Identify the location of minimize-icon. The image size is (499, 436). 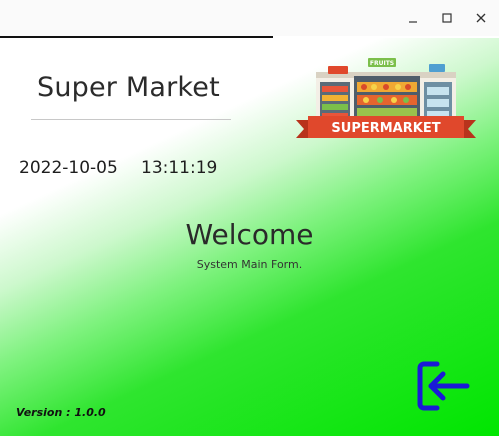
(413, 22).